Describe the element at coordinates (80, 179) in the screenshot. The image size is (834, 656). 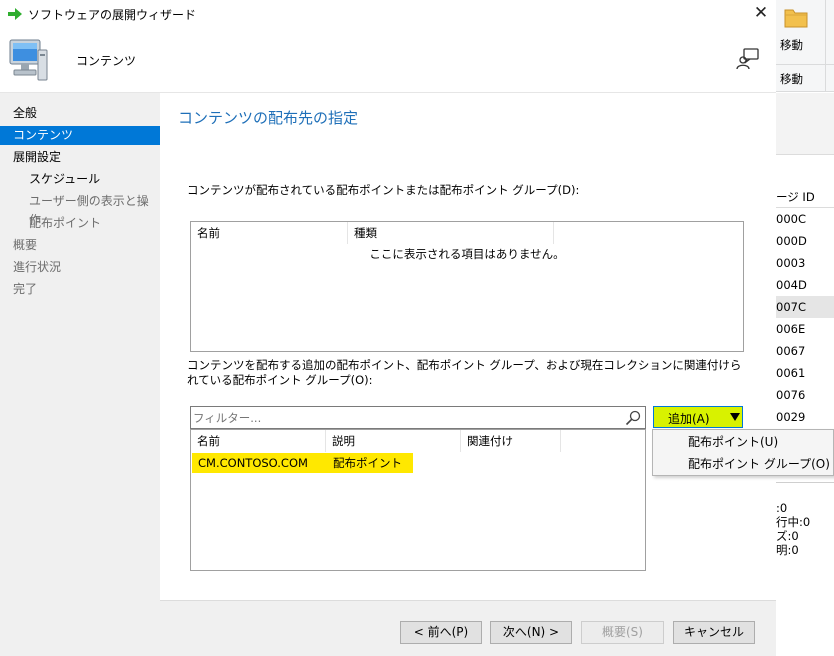
I see `nav-item-schedule: スケジュール` at that location.